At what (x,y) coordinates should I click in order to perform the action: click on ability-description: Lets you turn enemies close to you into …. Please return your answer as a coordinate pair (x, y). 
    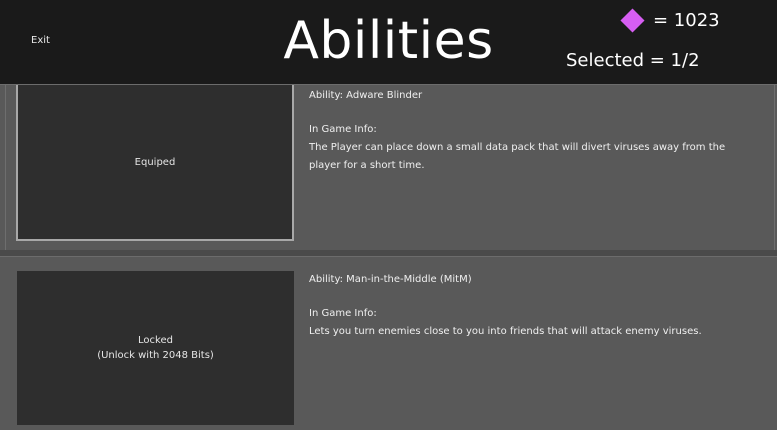
    Looking at the image, I should click on (505, 331).